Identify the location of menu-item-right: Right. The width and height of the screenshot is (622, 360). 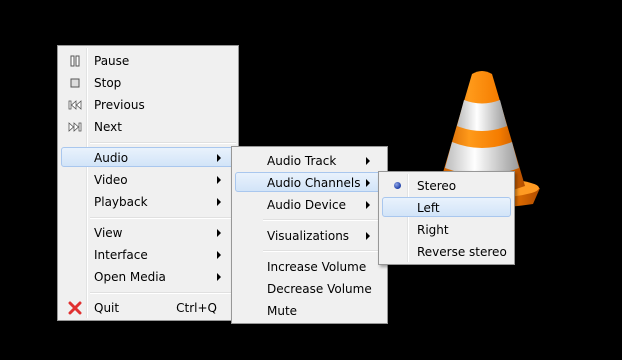
(446, 229).